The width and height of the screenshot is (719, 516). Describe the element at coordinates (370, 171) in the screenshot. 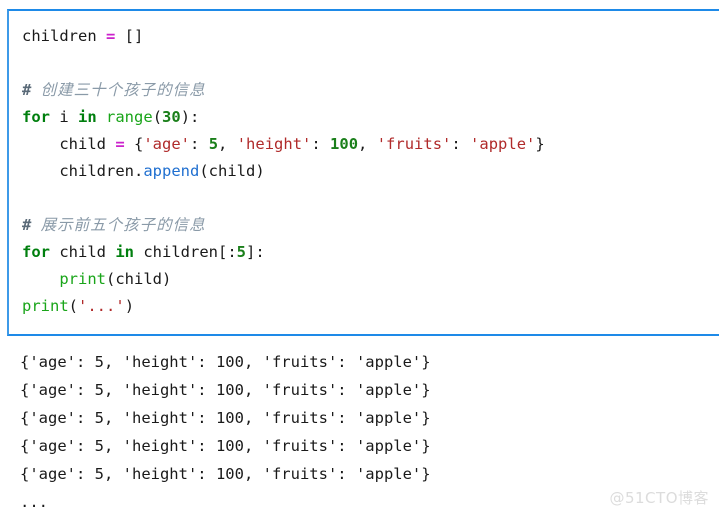

I see `code-line: children.append(child)` at that location.